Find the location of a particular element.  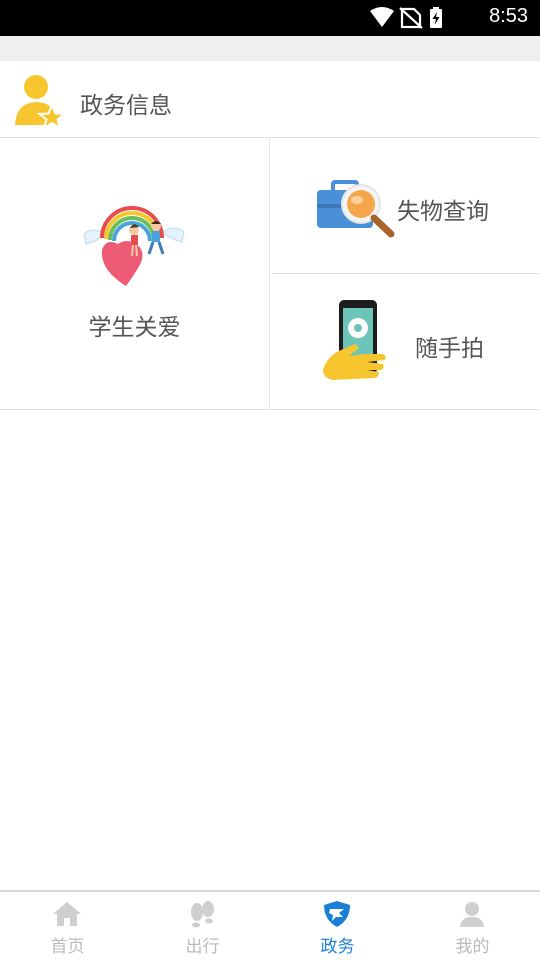

lost-found-label: 失物查询 is located at coordinates (443, 212).